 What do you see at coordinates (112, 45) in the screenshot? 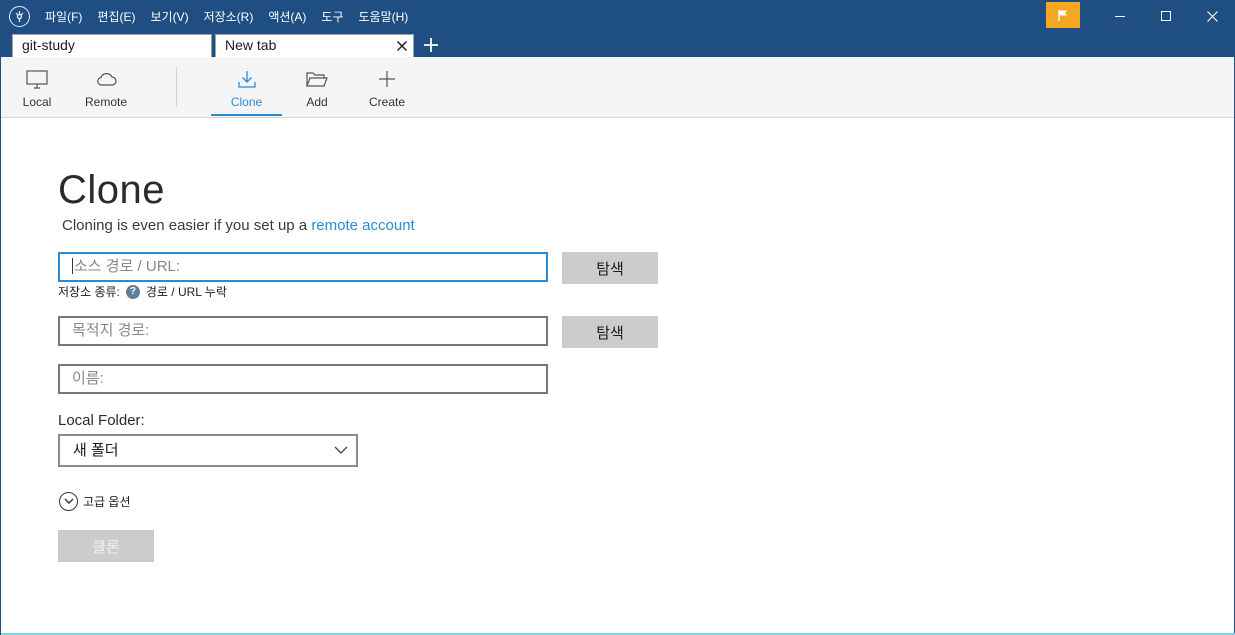
I see `tab-git-study: git-study` at bounding box center [112, 45].